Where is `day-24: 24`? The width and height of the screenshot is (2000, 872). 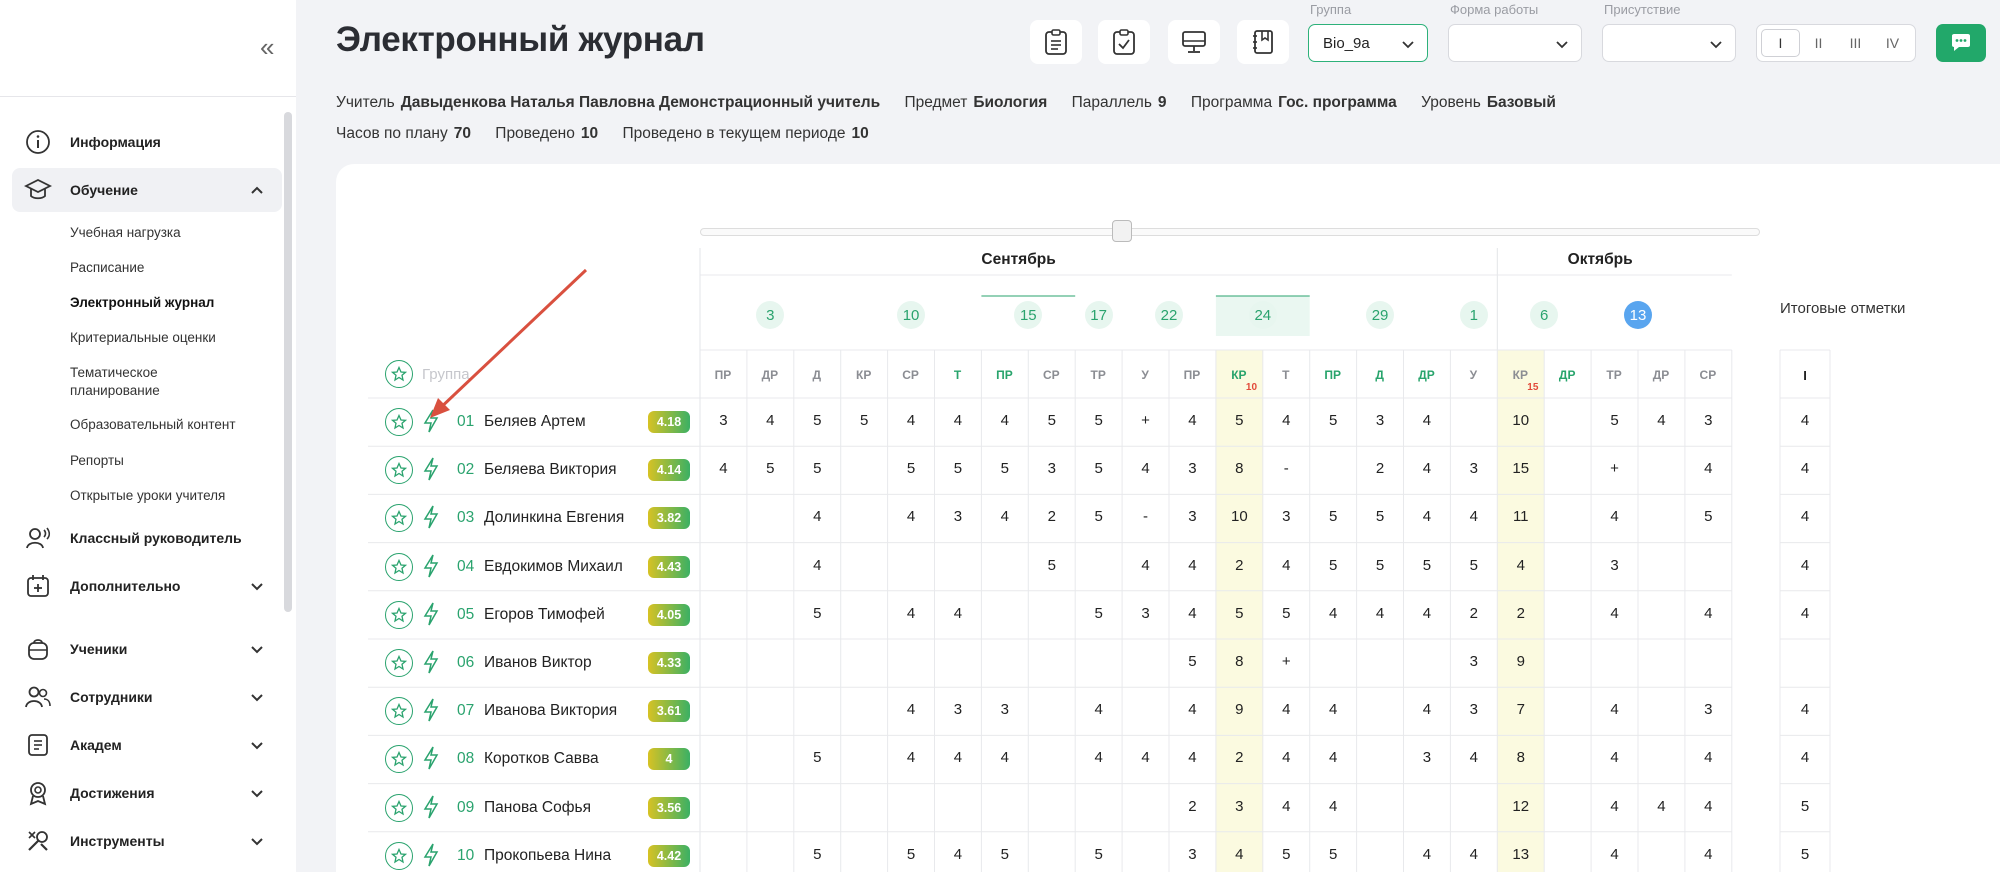 day-24: 24 is located at coordinates (1262, 315).